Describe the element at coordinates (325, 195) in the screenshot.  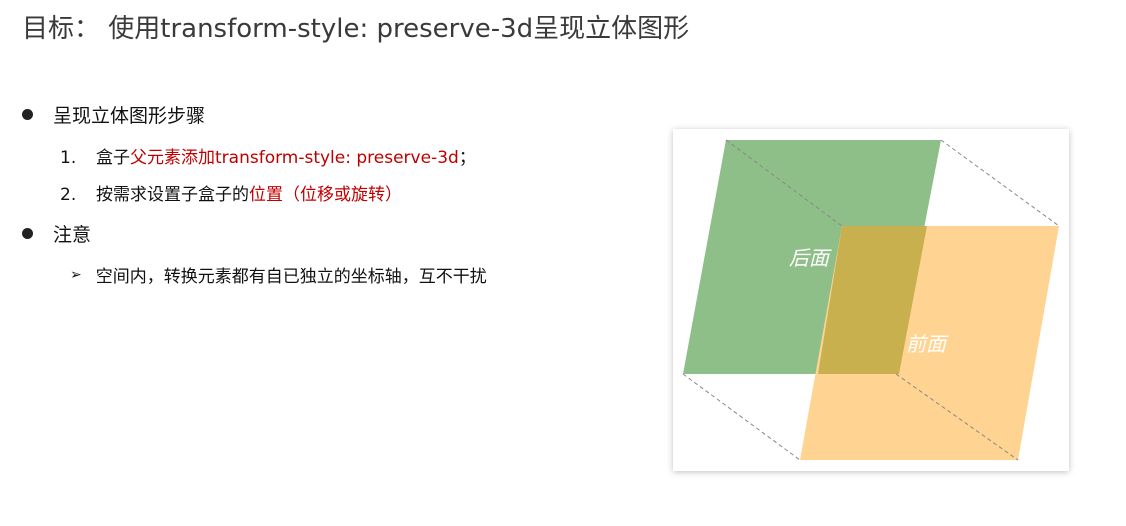
I see `step-highlight: 位置（位移或旋转）` at that location.